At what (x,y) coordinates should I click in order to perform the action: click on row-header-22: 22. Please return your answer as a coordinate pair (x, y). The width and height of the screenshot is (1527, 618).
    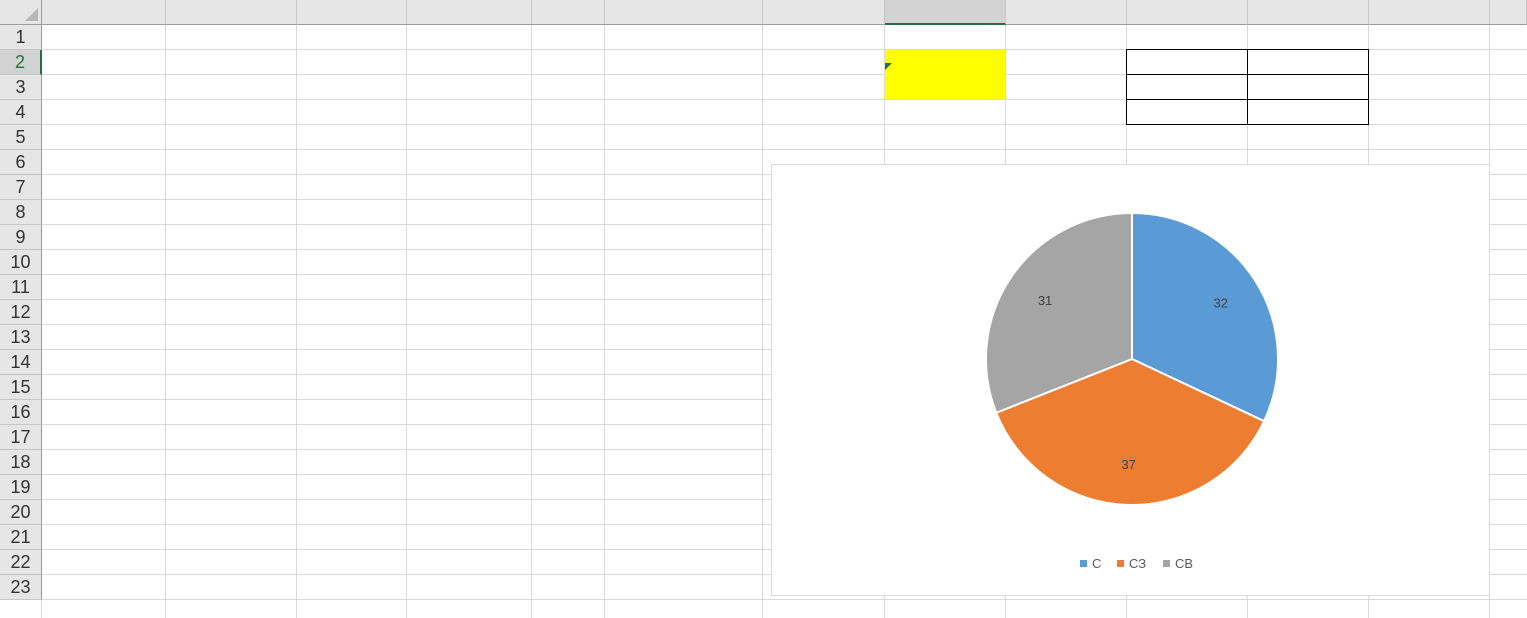
    Looking at the image, I should click on (21, 562).